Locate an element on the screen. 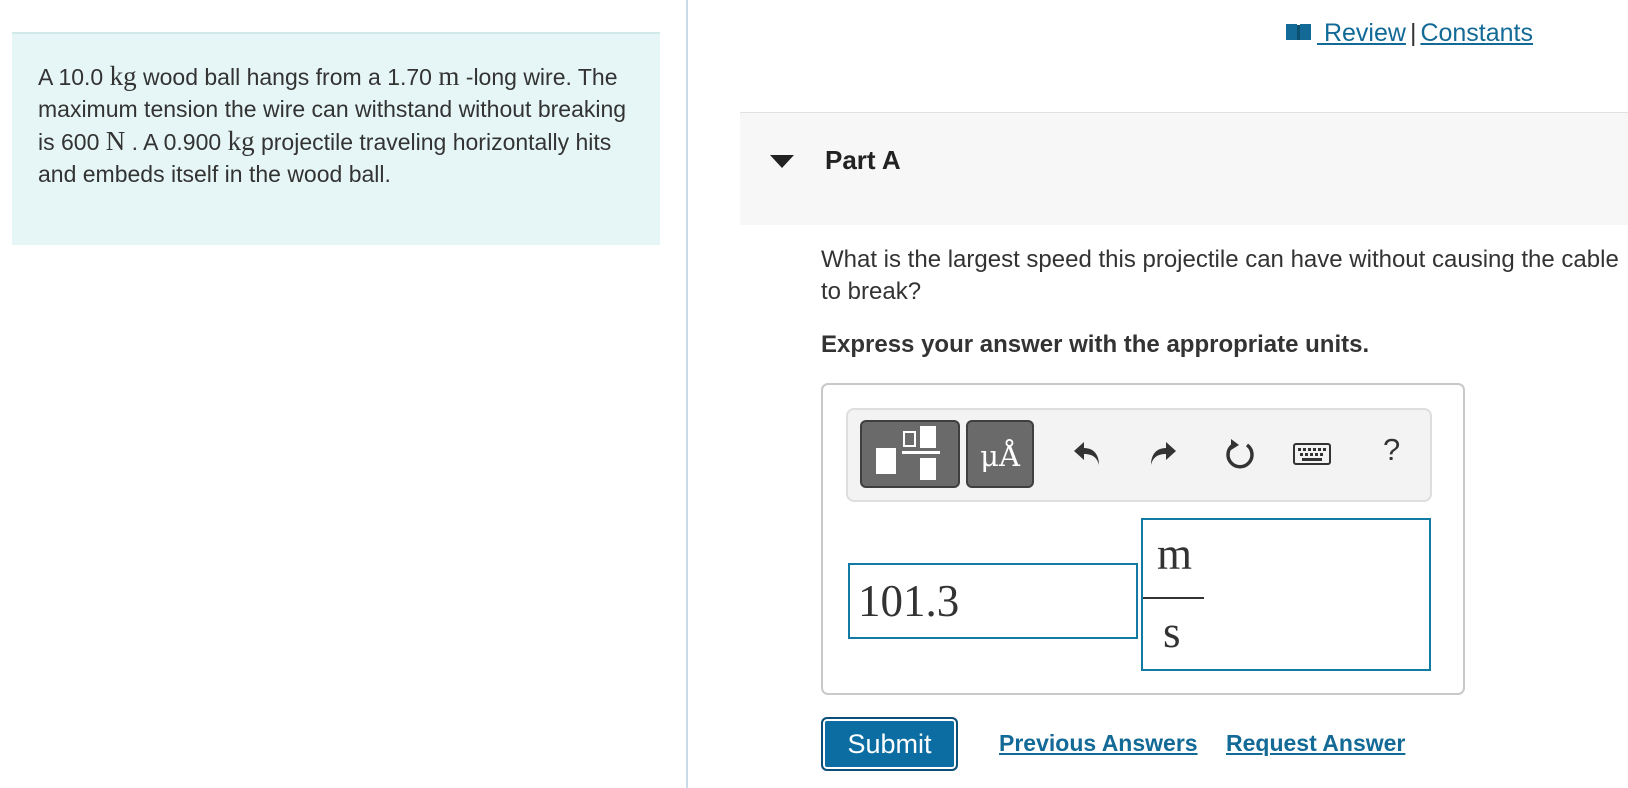  problem-text-1: A 10.0 is located at coordinates (74, 77).